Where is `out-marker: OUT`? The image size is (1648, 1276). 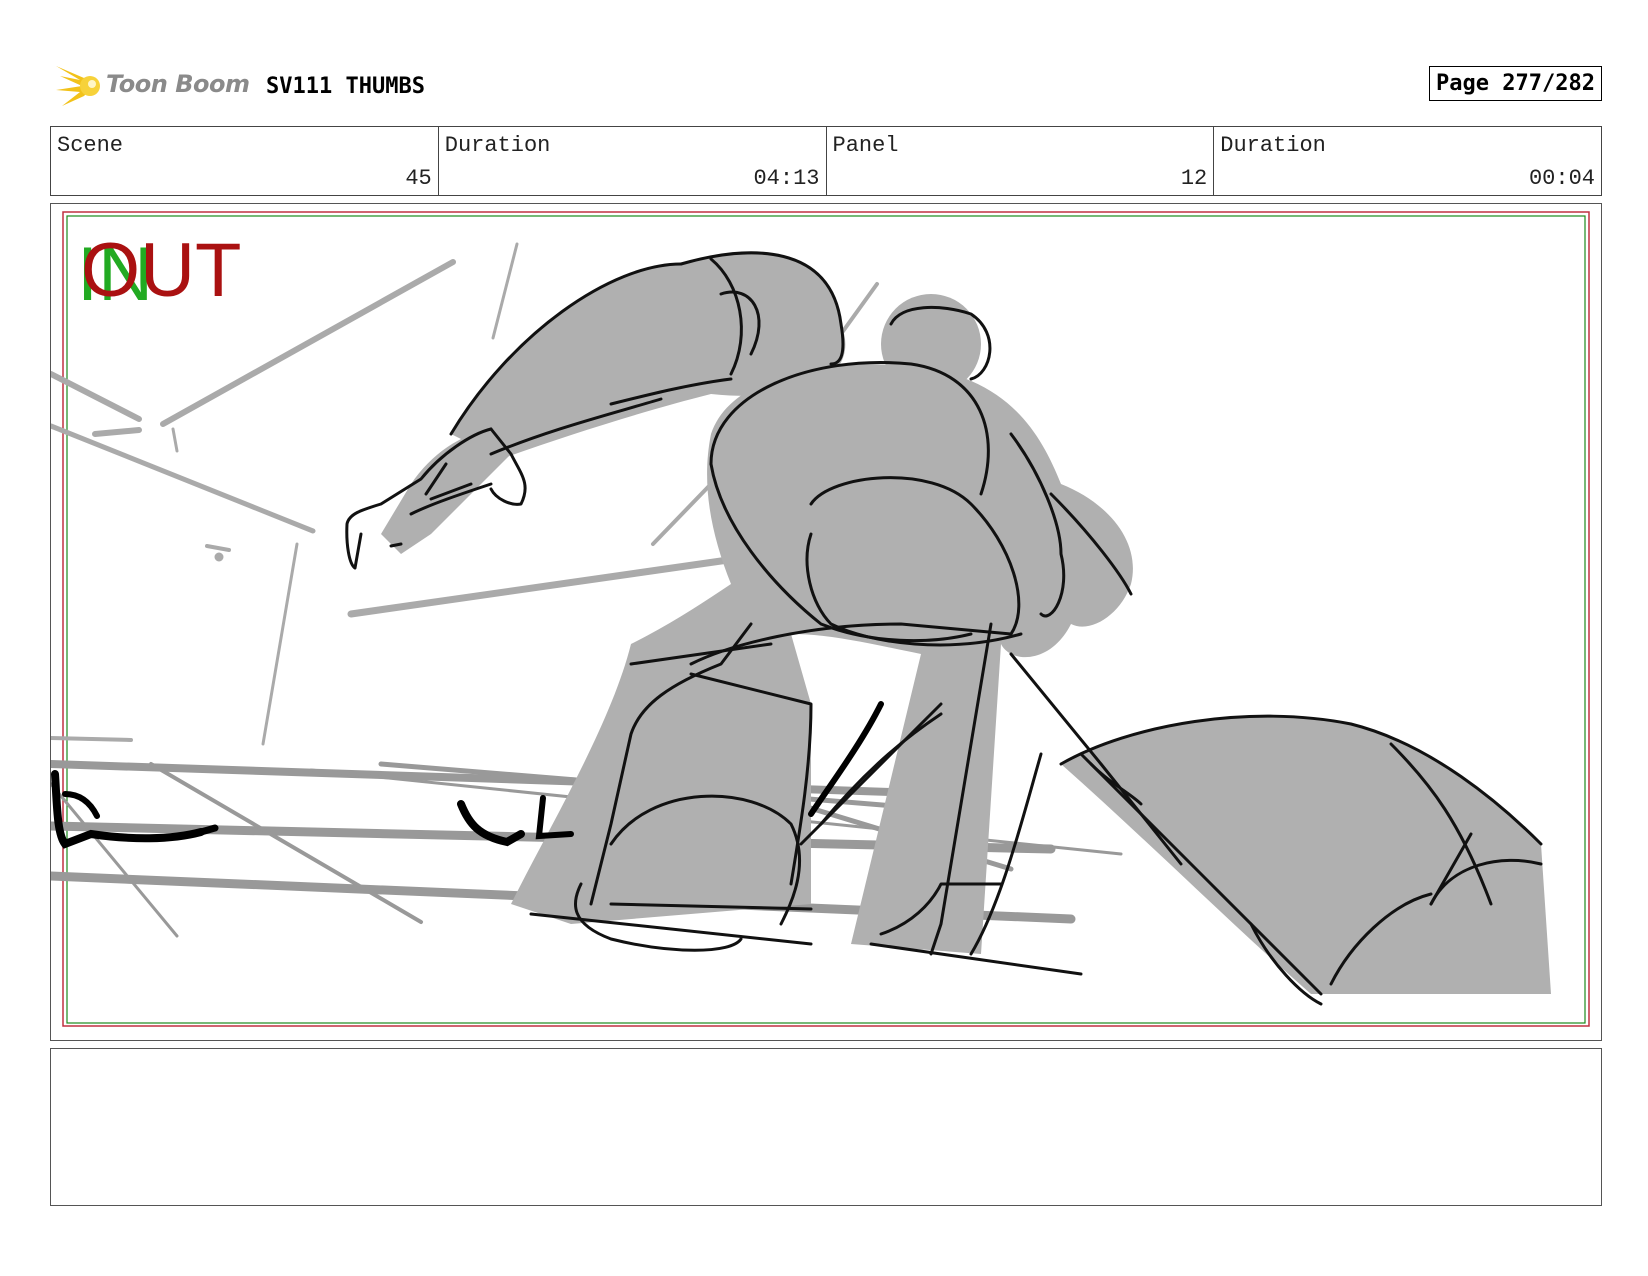
out-marker: OUT is located at coordinates (161, 270).